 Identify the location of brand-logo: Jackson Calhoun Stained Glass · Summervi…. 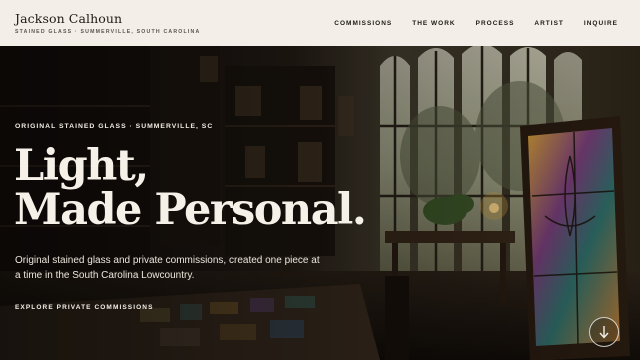
(107, 23).